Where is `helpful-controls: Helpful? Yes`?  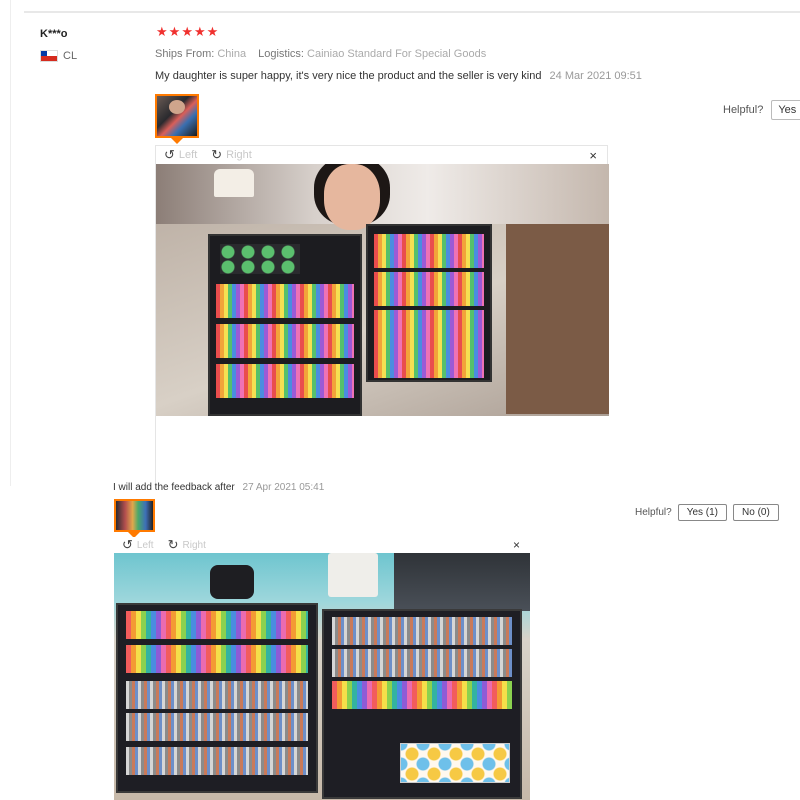
helpful-controls: Helpful? Yes is located at coordinates (761, 110).